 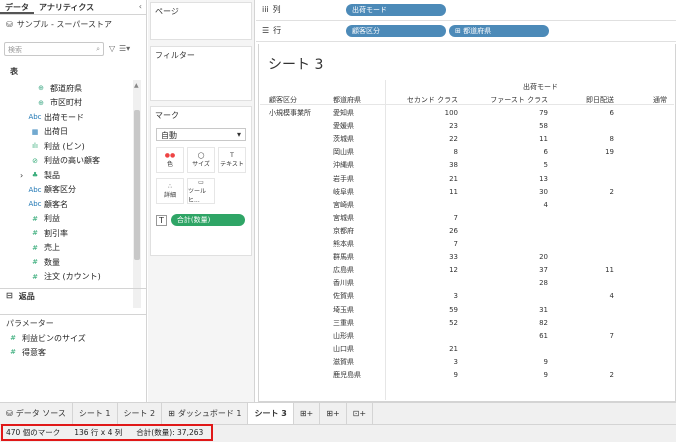 What do you see at coordinates (396, 10) in the screenshot?
I see `ship-mode-pill: 出荷モード` at bounding box center [396, 10].